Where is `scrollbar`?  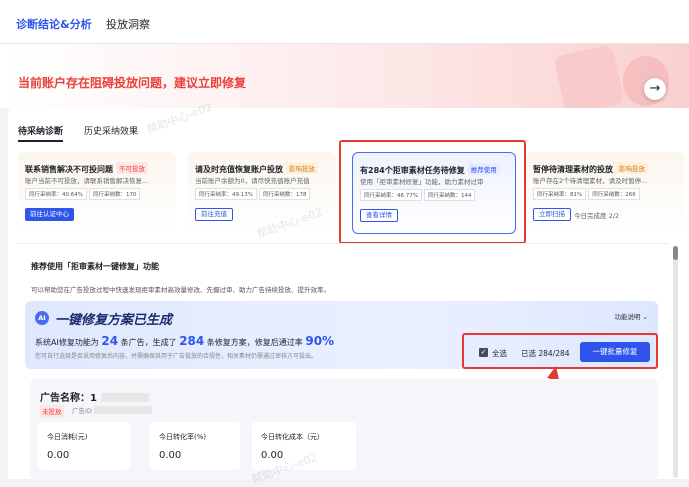 scrollbar is located at coordinates (675, 362).